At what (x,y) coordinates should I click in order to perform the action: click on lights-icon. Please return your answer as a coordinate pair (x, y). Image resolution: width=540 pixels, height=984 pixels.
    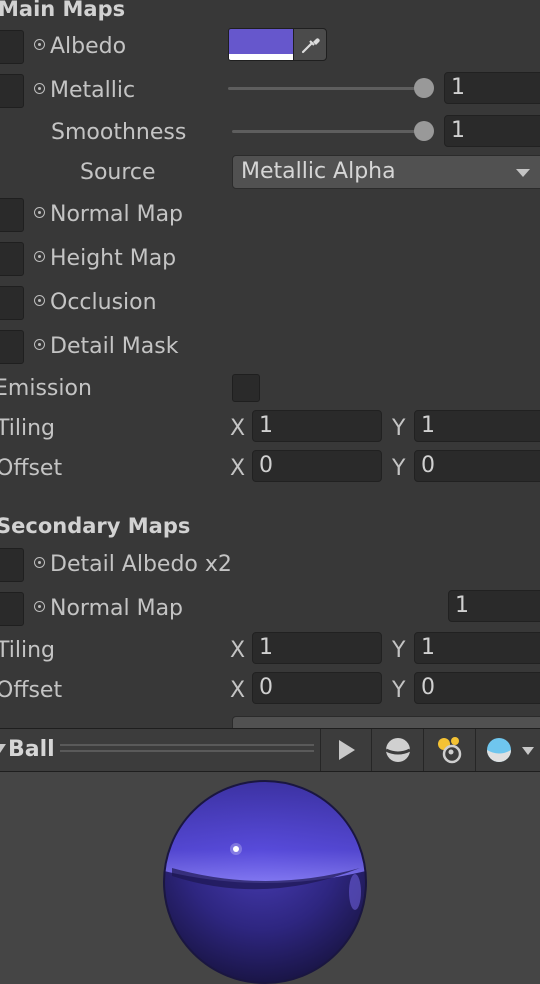
    Looking at the image, I should click on (450, 750).